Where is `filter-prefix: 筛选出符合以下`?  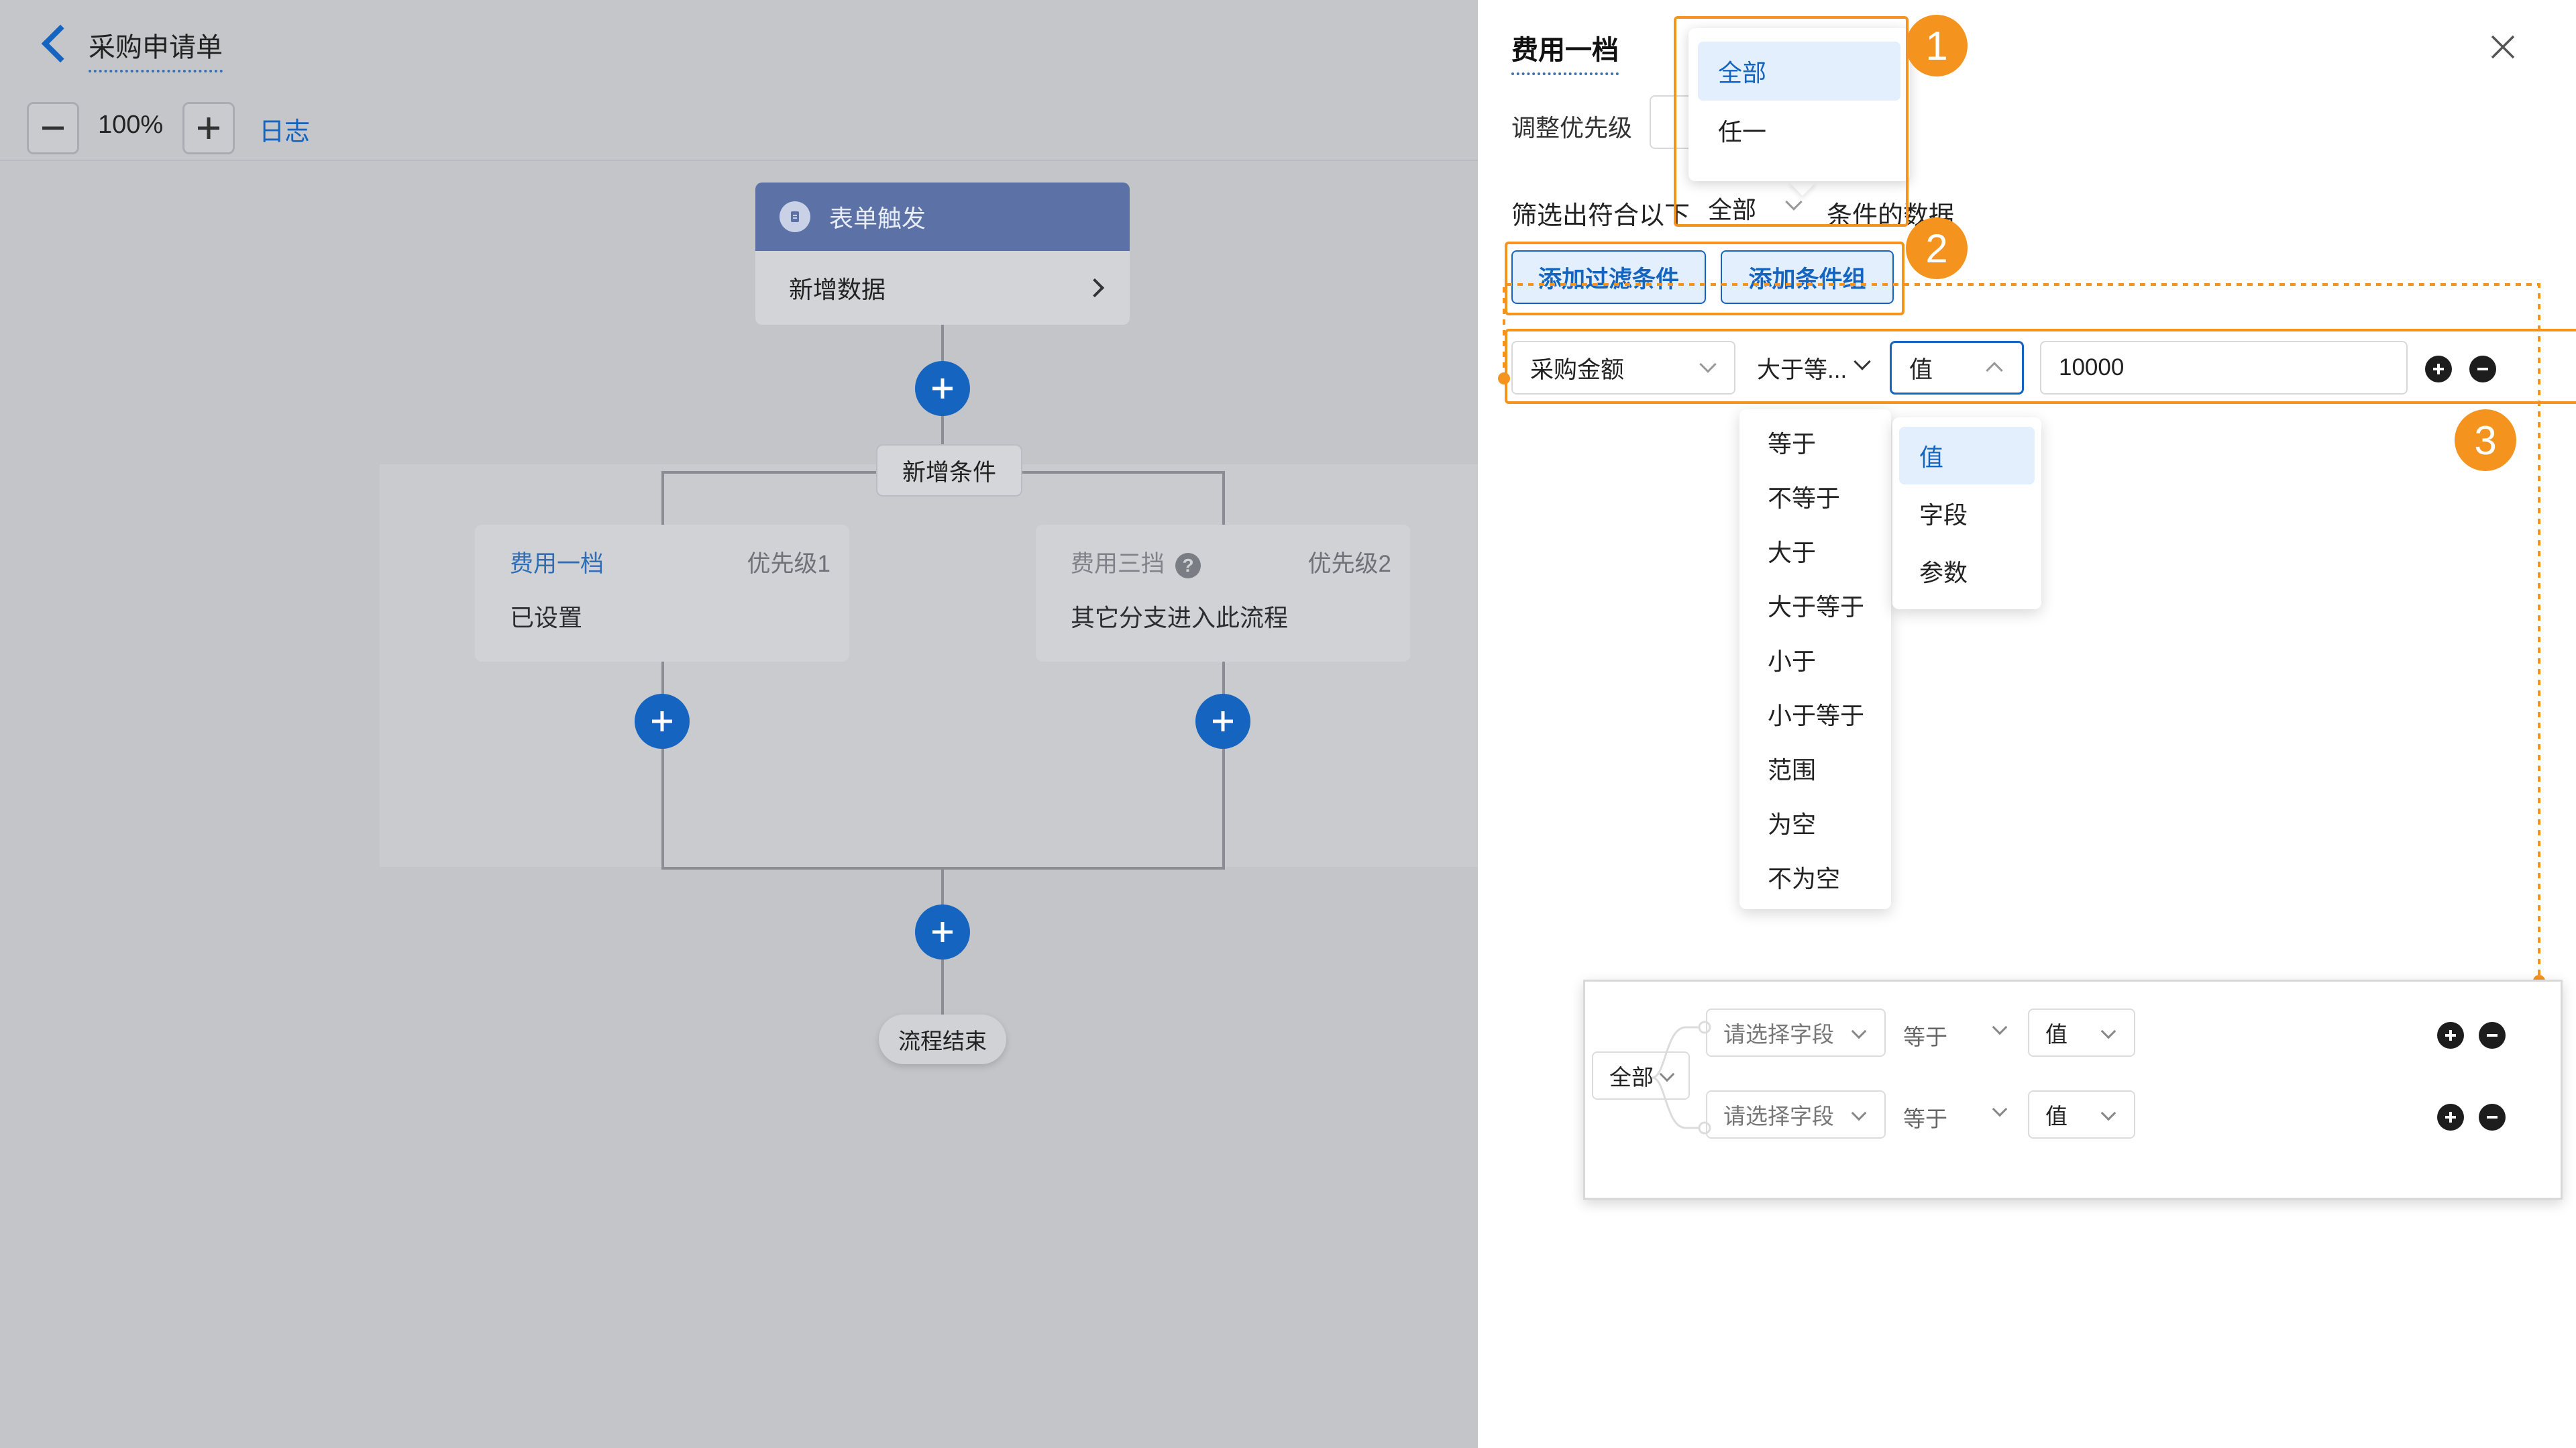 filter-prefix: 筛选出符合以下 is located at coordinates (1600, 216).